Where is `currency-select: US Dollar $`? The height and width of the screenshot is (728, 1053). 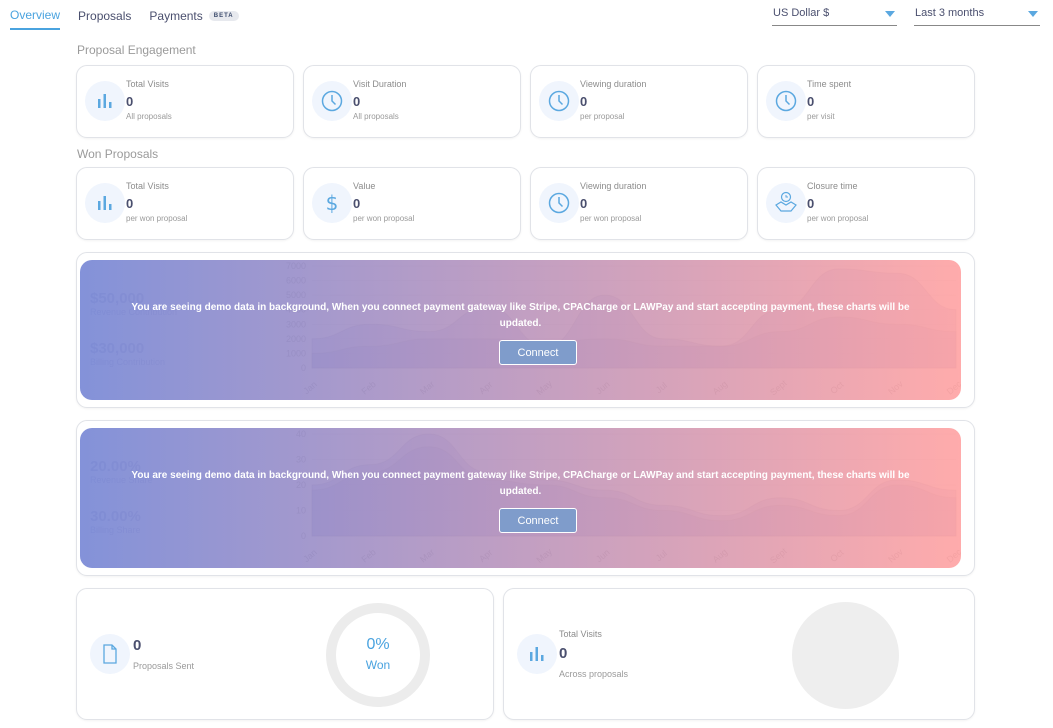 currency-select: US Dollar $ is located at coordinates (834, 15).